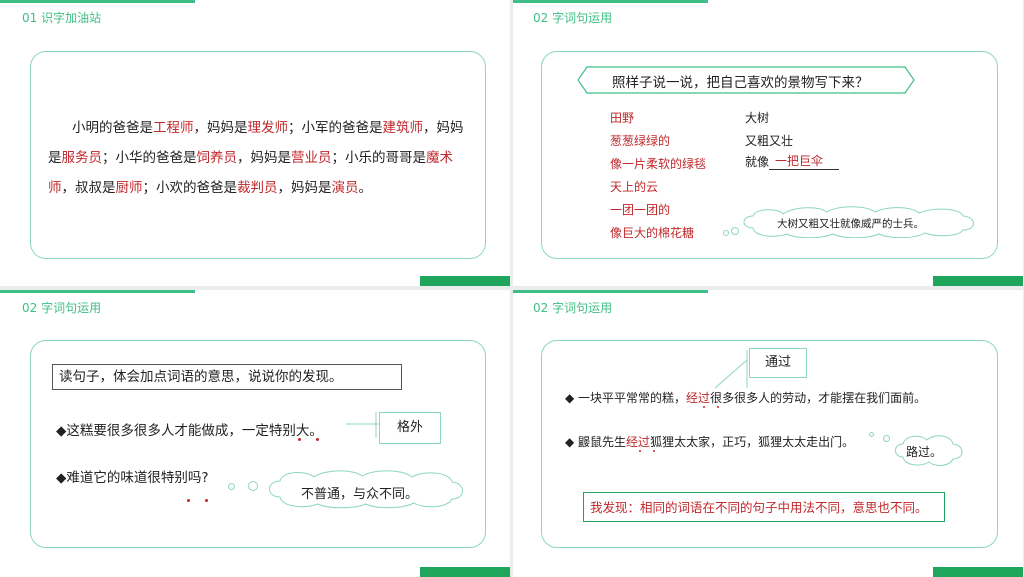  I want to click on occupation-word: 演员, so click(345, 188).